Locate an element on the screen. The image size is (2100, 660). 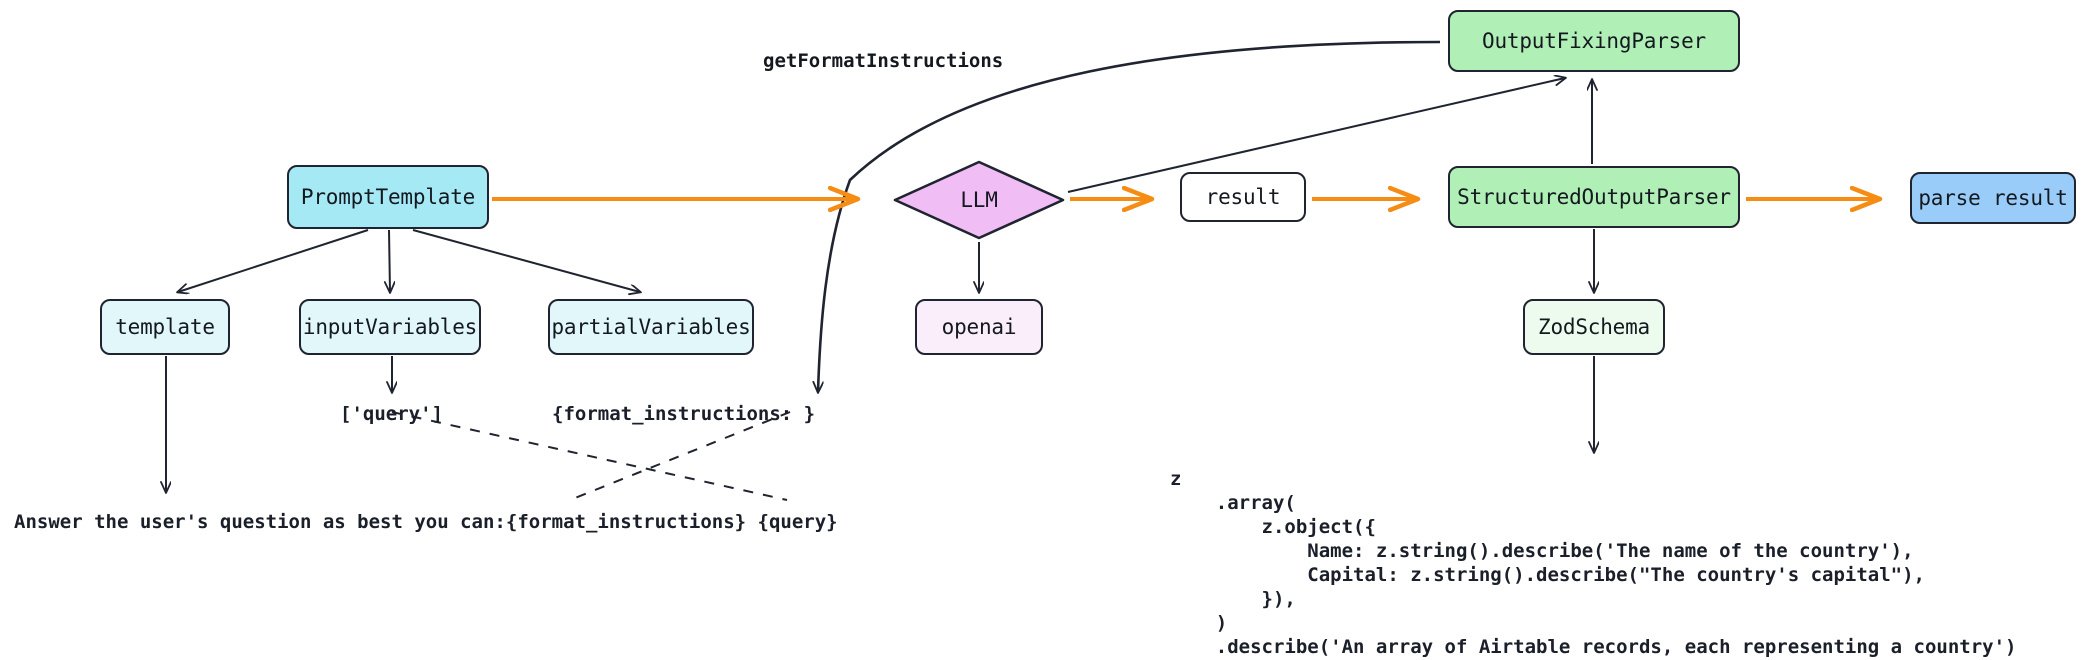
label-query-list: ['query'] is located at coordinates (391, 414).